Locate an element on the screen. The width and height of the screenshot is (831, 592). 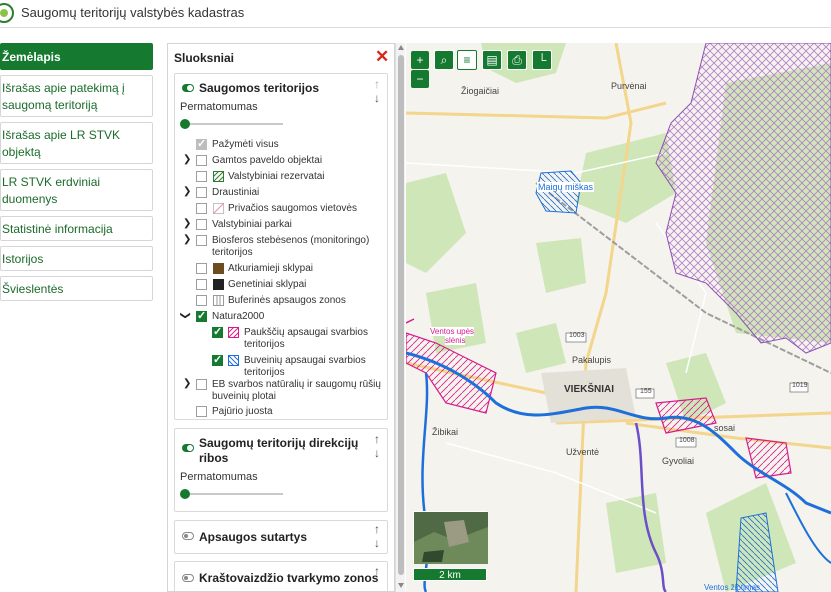
layer-group-title: Saugomos teritorijos is located at coordinates (259, 88).